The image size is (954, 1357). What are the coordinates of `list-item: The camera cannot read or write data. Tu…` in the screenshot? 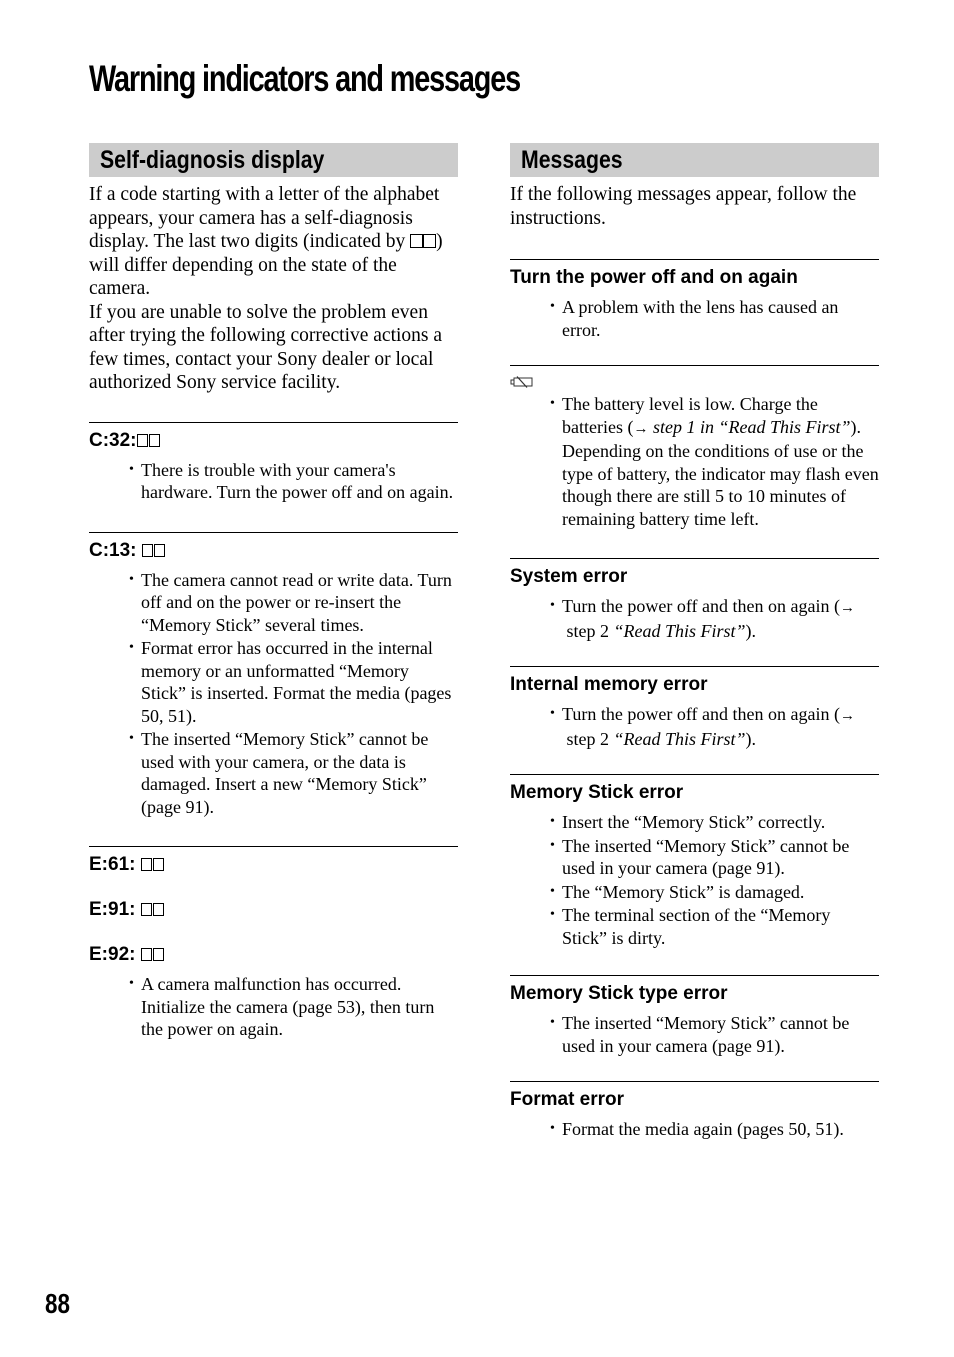 It's located at (293, 603).